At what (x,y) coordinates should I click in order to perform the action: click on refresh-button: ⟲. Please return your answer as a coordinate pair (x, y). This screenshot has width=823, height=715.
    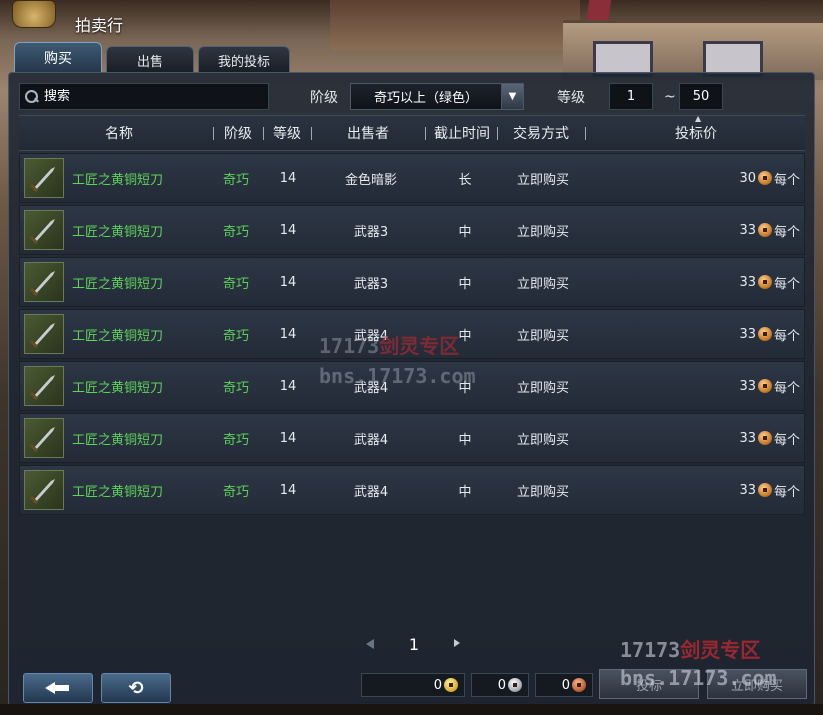
    Looking at the image, I should click on (136, 688).